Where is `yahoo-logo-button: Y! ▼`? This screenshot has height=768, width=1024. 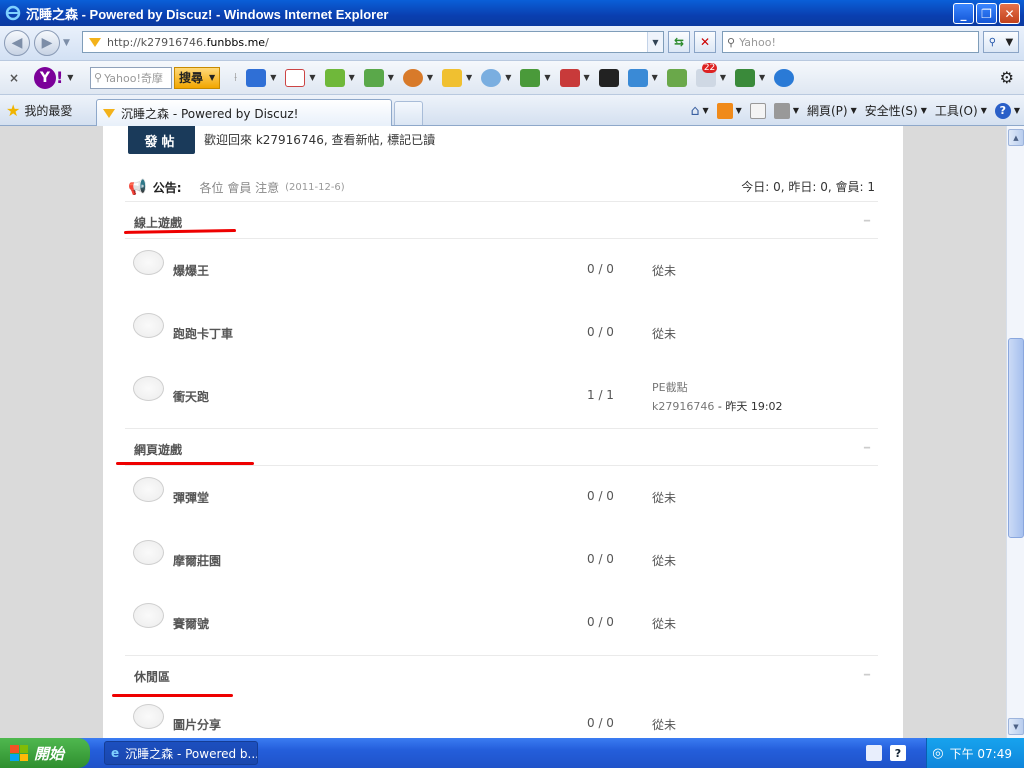
yahoo-logo-button: Y! ▼ is located at coordinates (59, 78).